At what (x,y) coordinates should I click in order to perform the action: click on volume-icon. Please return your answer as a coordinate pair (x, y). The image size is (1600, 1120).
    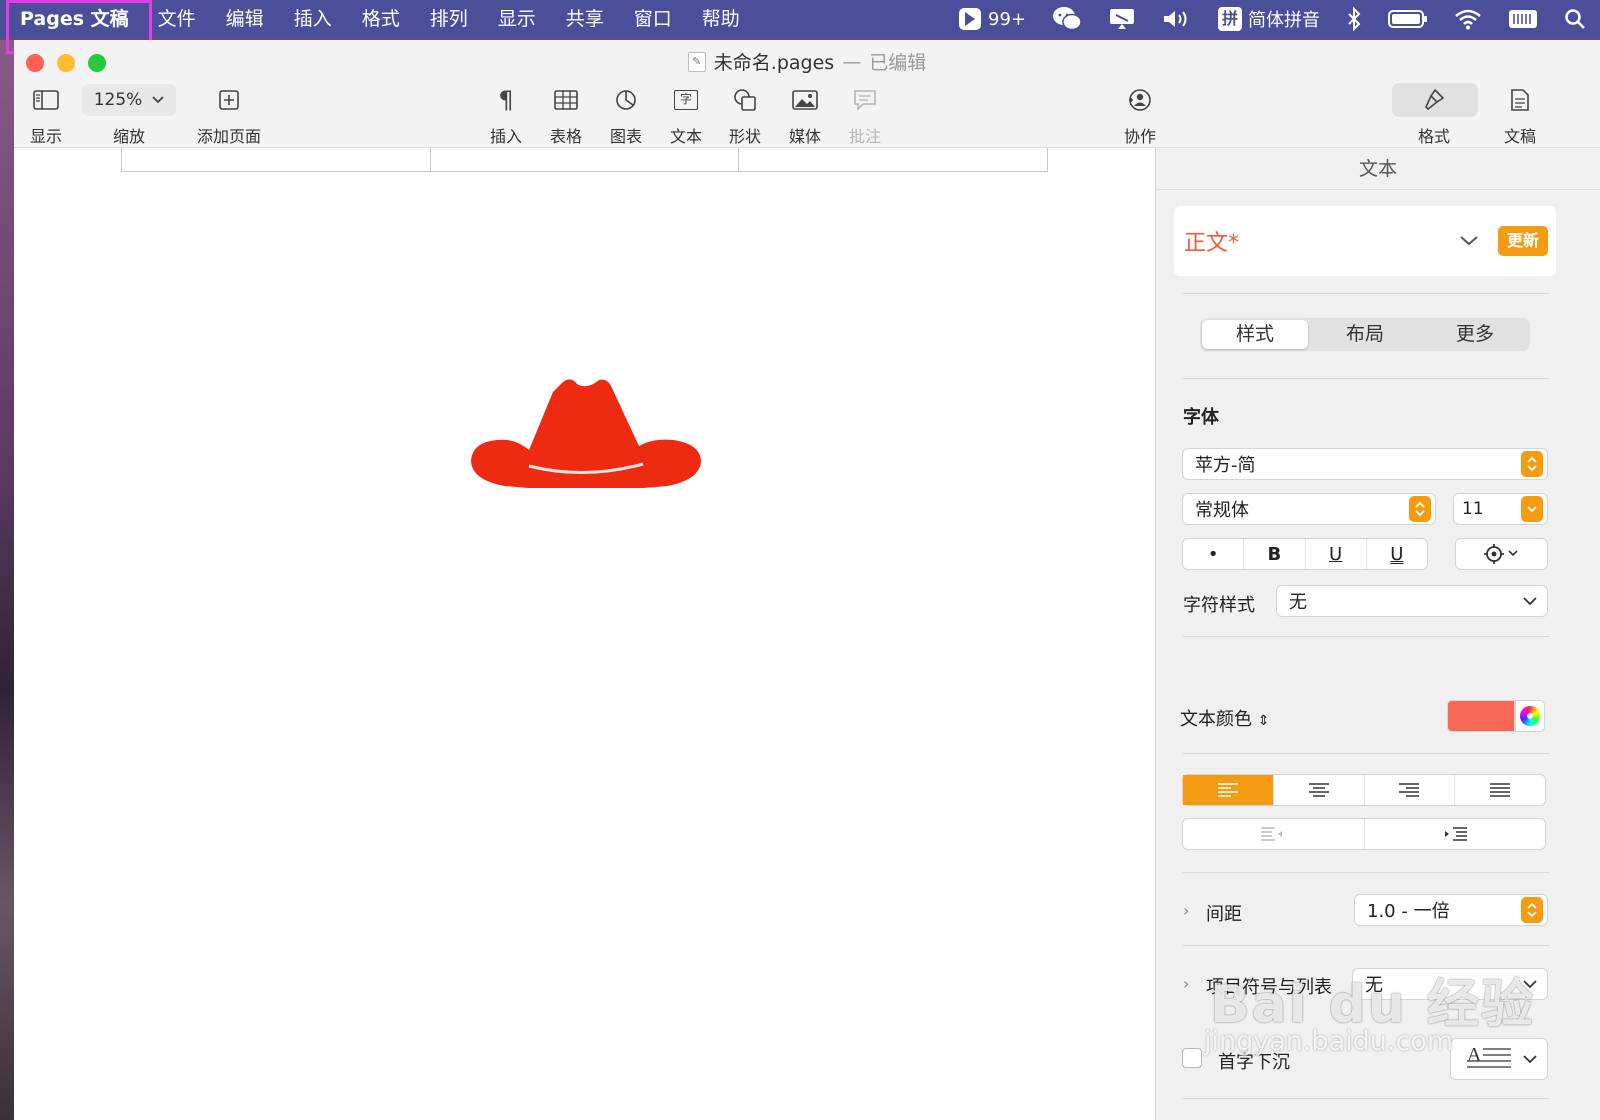
    Looking at the image, I should click on (1175, 19).